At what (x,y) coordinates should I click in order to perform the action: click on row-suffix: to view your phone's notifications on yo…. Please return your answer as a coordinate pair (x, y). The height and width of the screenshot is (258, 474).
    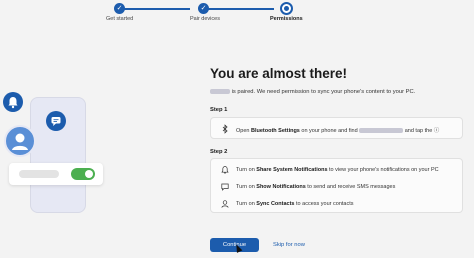
    Looking at the image, I should click on (383, 170).